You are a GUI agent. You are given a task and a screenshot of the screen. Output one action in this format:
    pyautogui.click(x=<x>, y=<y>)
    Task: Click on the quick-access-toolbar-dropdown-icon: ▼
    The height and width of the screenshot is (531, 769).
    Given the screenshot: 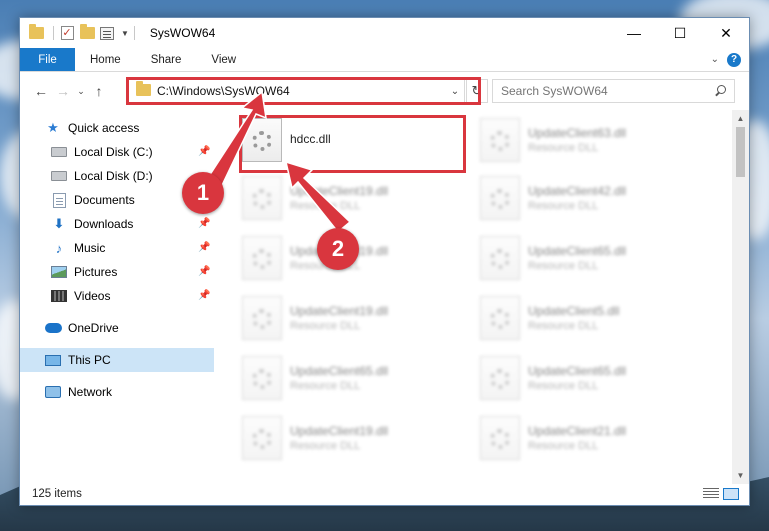 What is the action you would take?
    pyautogui.click(x=125, y=33)
    